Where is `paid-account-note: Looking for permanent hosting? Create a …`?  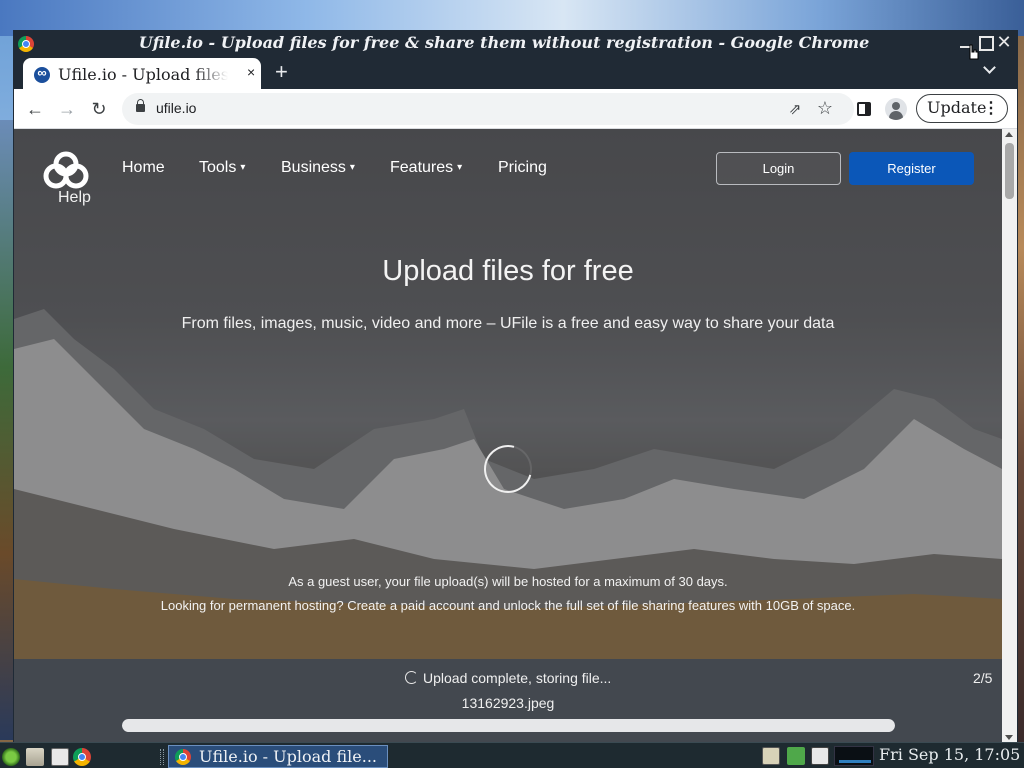
paid-account-note: Looking for permanent hosting? Create a … is located at coordinates (508, 605).